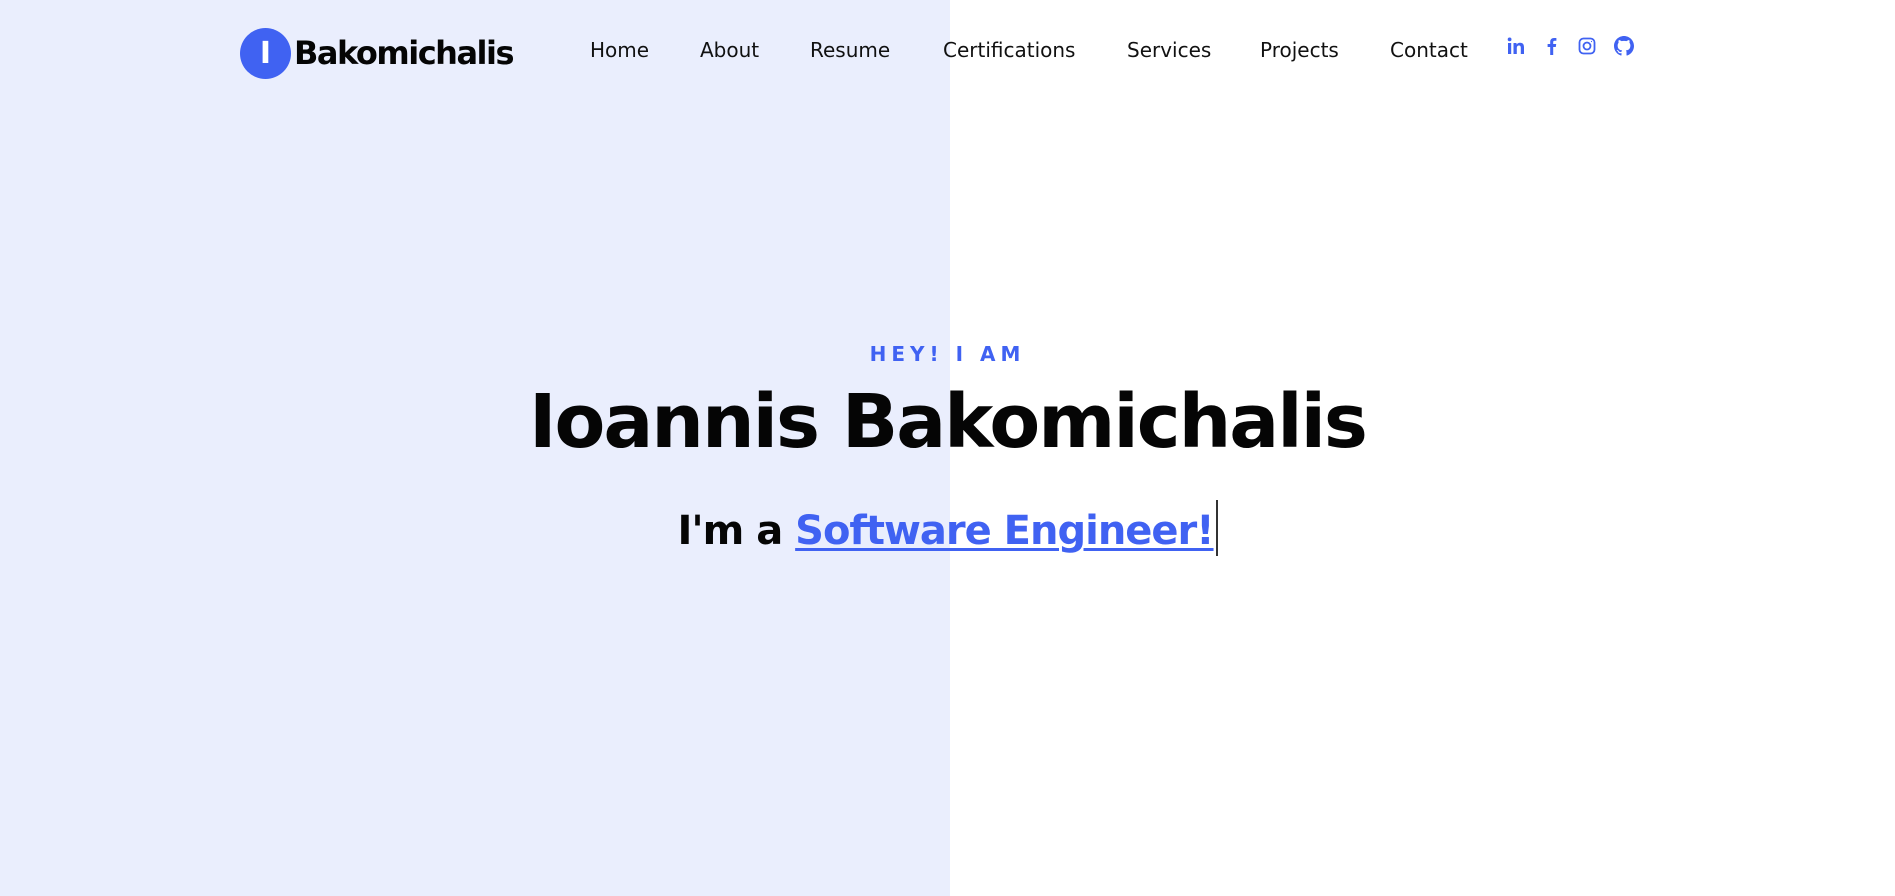  What do you see at coordinates (1624, 46) in the screenshot?
I see `github-icon` at bounding box center [1624, 46].